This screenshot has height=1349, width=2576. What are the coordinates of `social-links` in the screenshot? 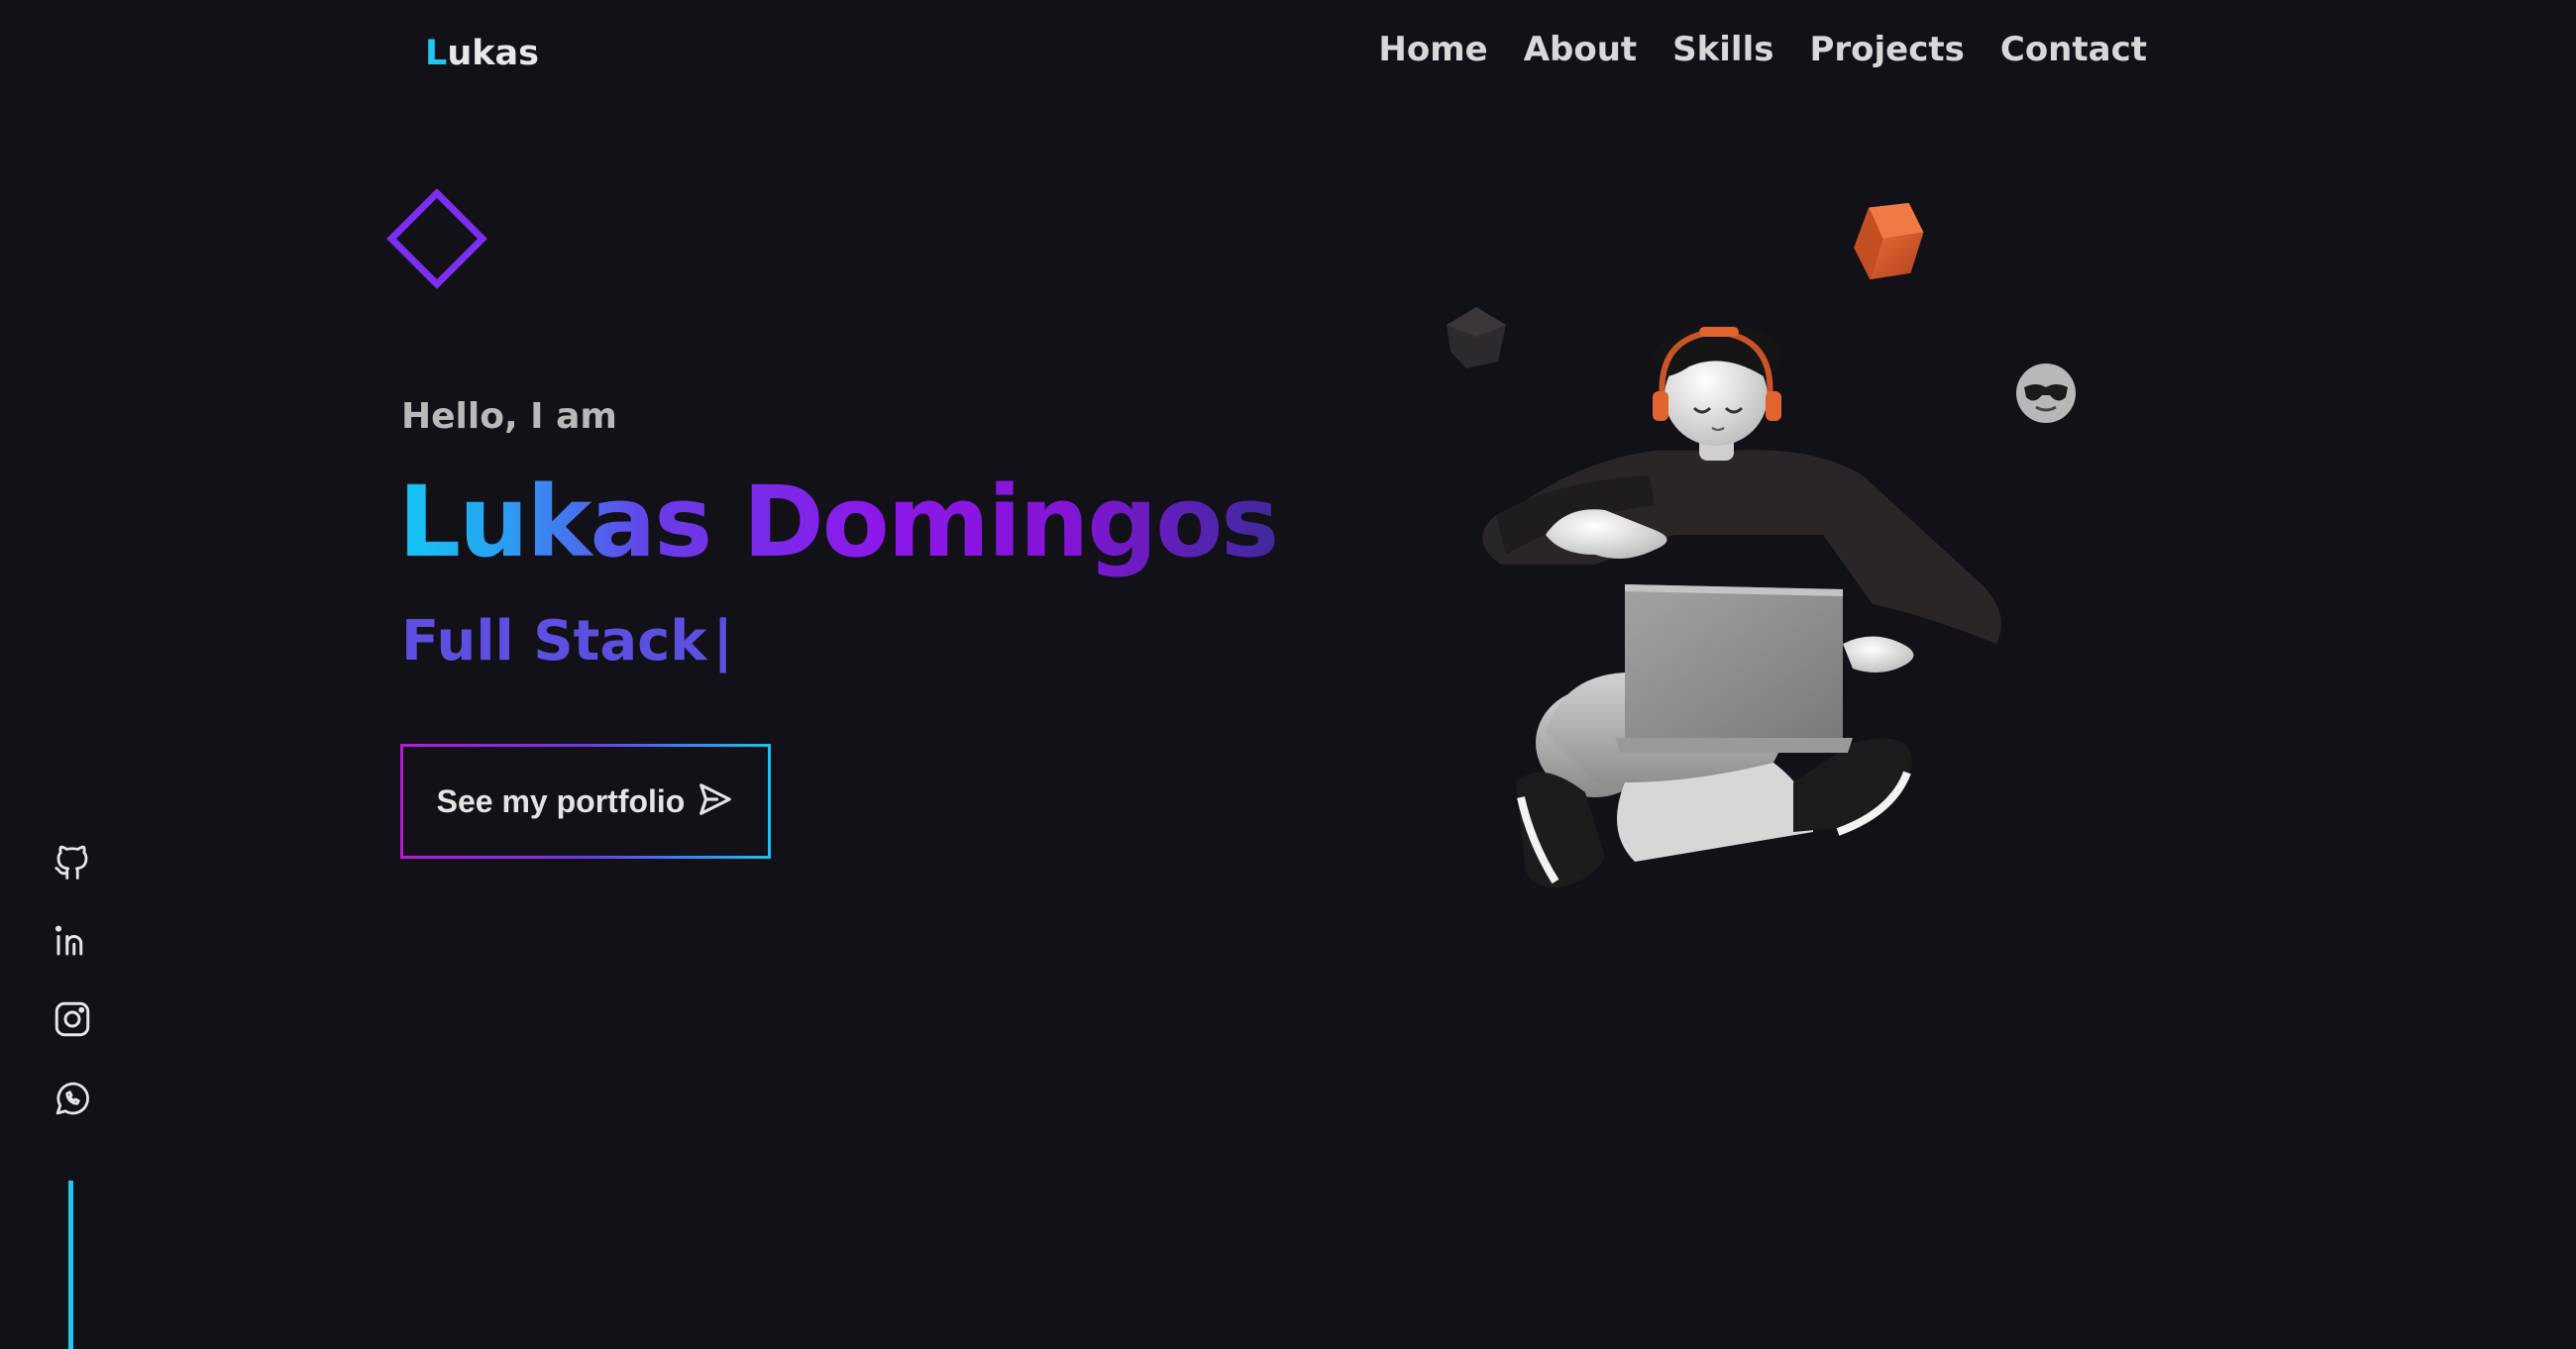 It's located at (72, 980).